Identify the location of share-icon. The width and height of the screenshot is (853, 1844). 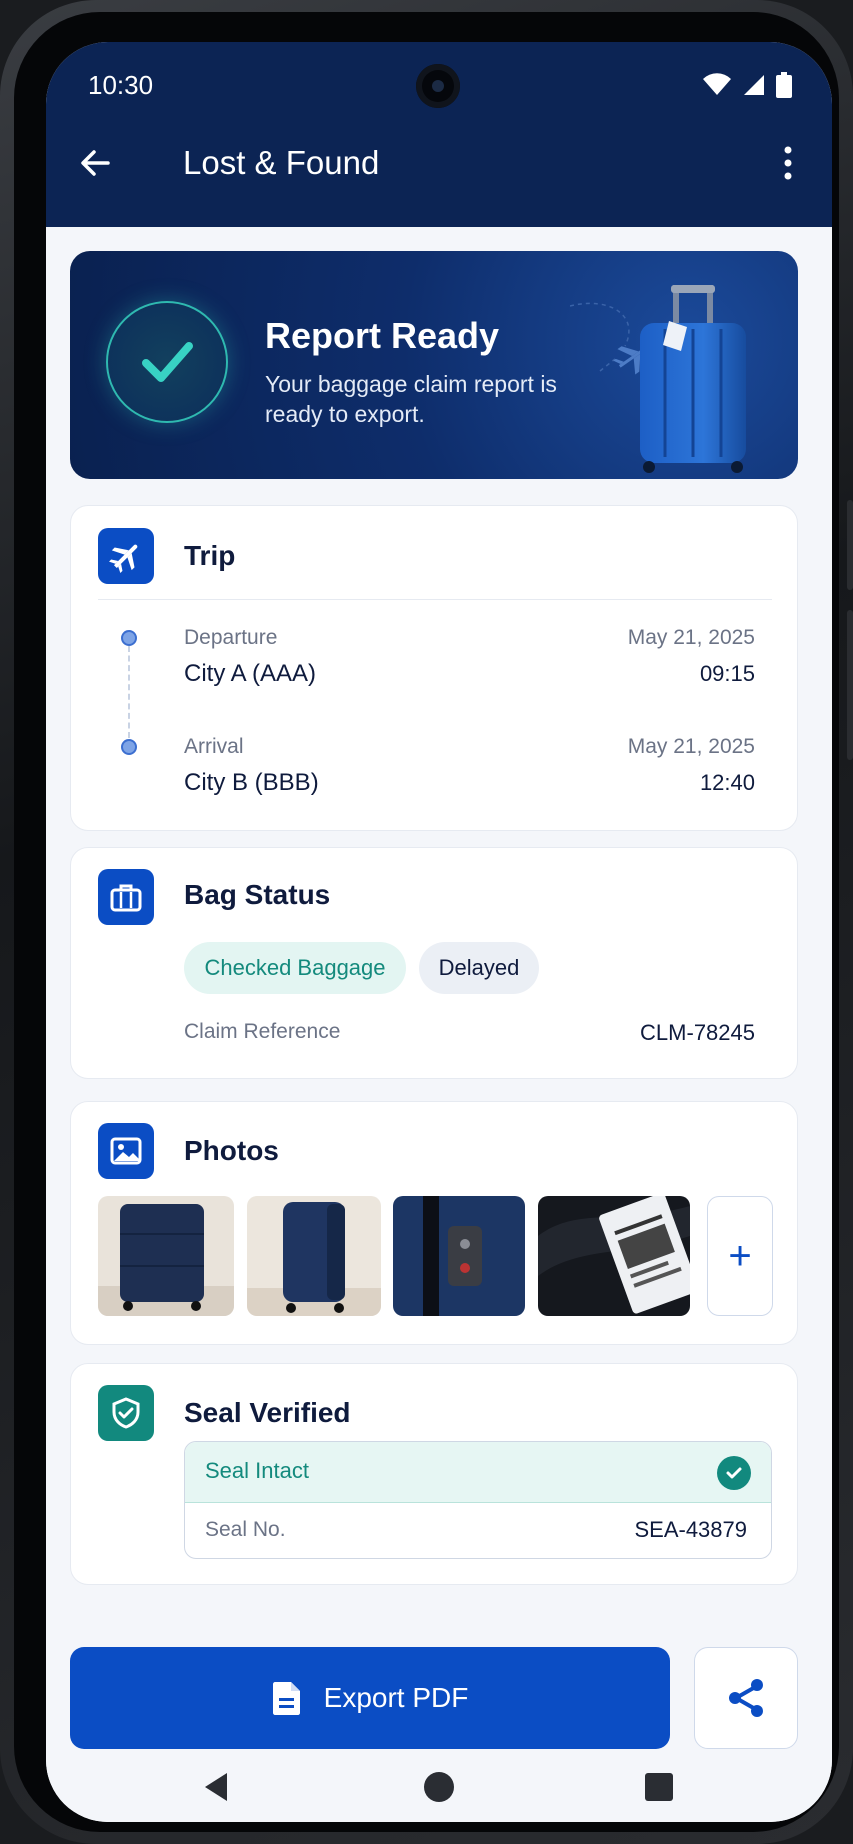
(746, 1698).